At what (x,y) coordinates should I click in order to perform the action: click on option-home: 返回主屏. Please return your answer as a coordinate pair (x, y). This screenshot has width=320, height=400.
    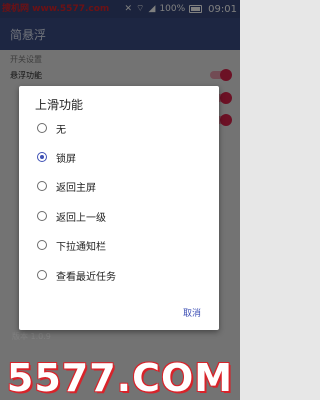
    Looking at the image, I should click on (66, 186).